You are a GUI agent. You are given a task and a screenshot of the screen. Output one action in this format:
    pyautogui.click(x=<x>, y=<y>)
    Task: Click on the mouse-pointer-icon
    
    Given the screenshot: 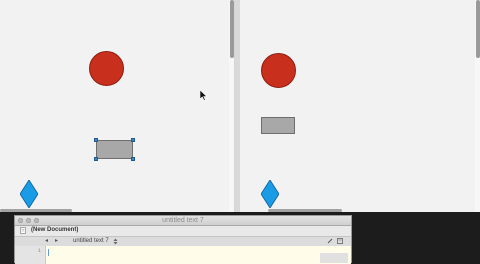 What is the action you would take?
    pyautogui.click(x=204, y=95)
    